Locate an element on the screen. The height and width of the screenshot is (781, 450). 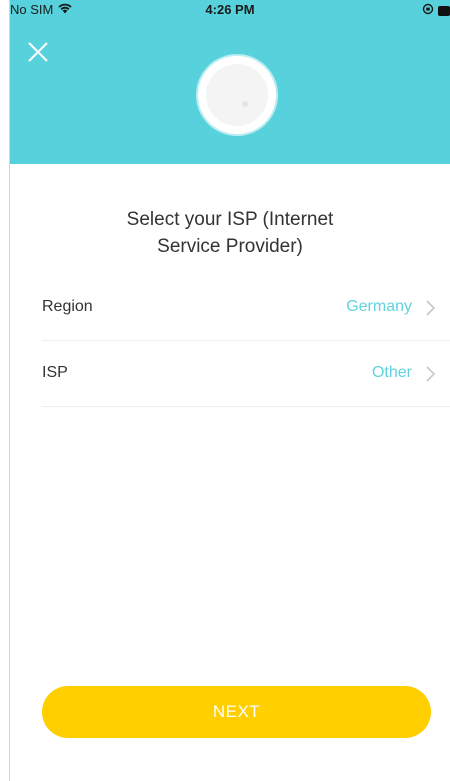
device-body is located at coordinates (237, 95).